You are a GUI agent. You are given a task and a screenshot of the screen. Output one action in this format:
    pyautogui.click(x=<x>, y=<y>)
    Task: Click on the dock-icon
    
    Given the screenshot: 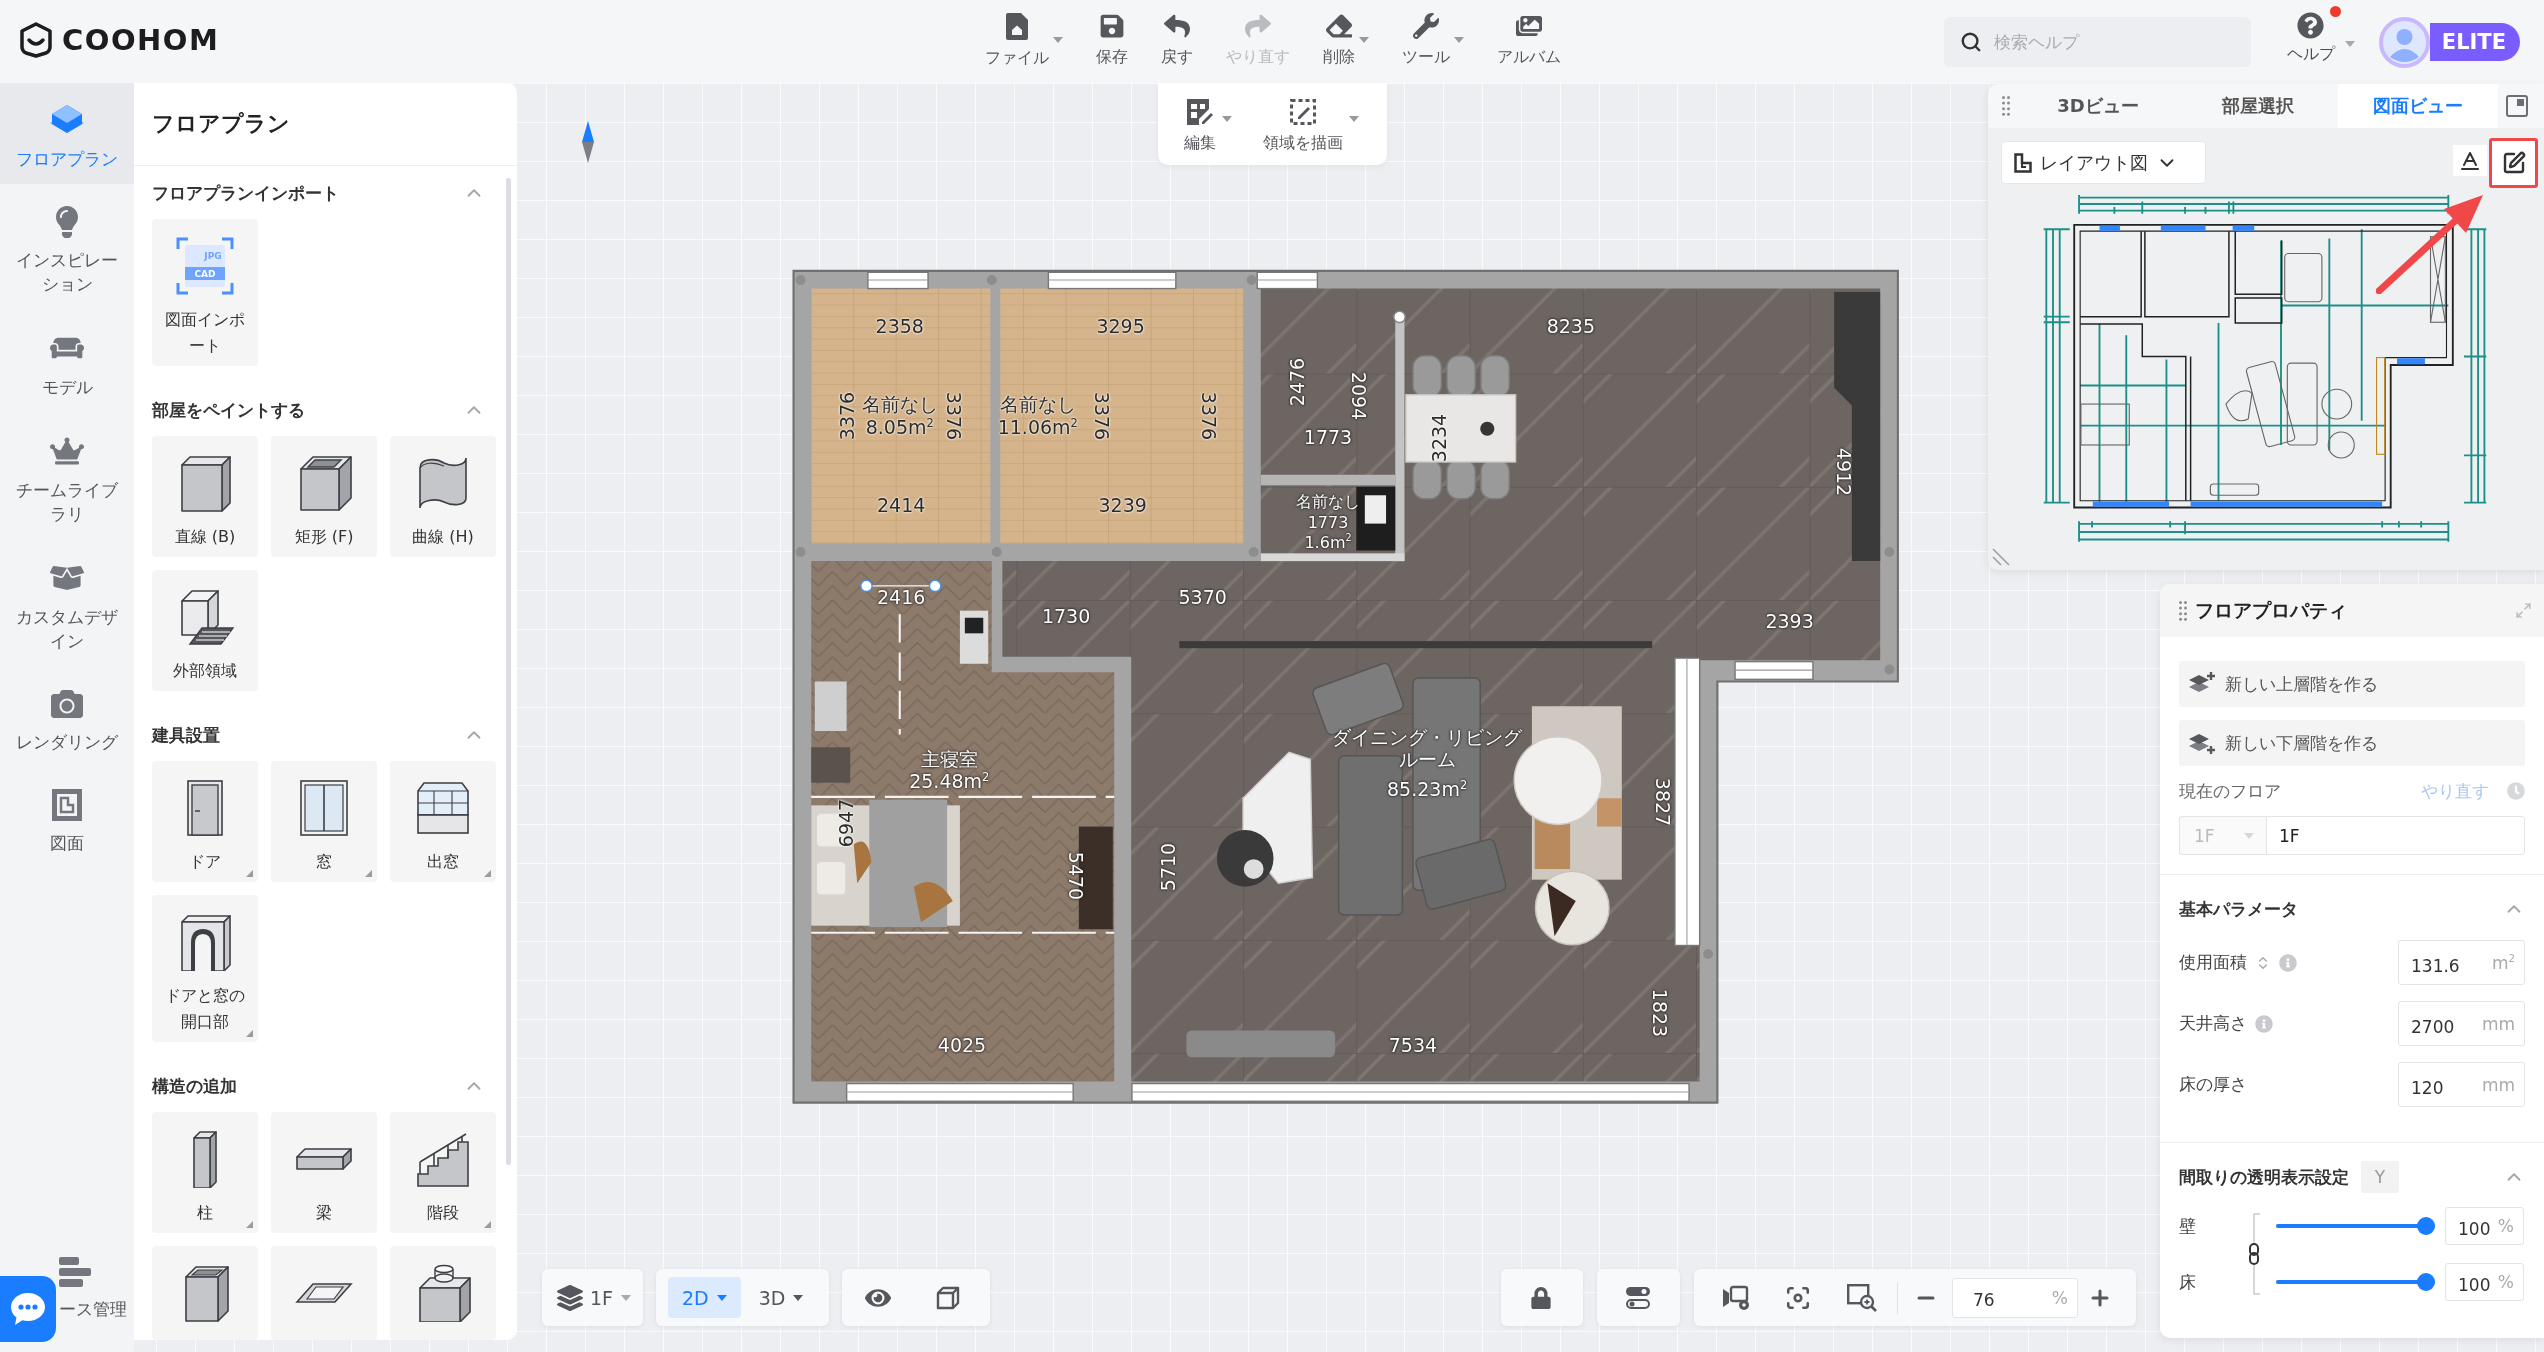 What is the action you would take?
    pyautogui.click(x=2517, y=106)
    